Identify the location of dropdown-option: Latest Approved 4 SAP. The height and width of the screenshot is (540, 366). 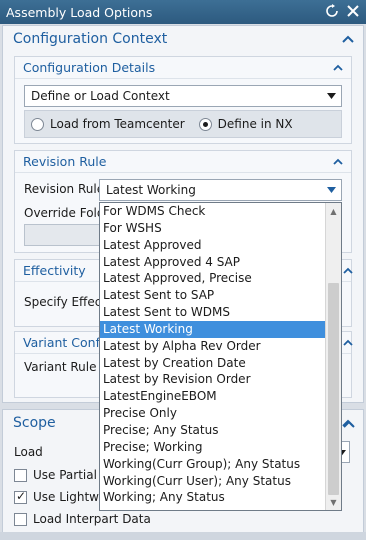
(213, 262).